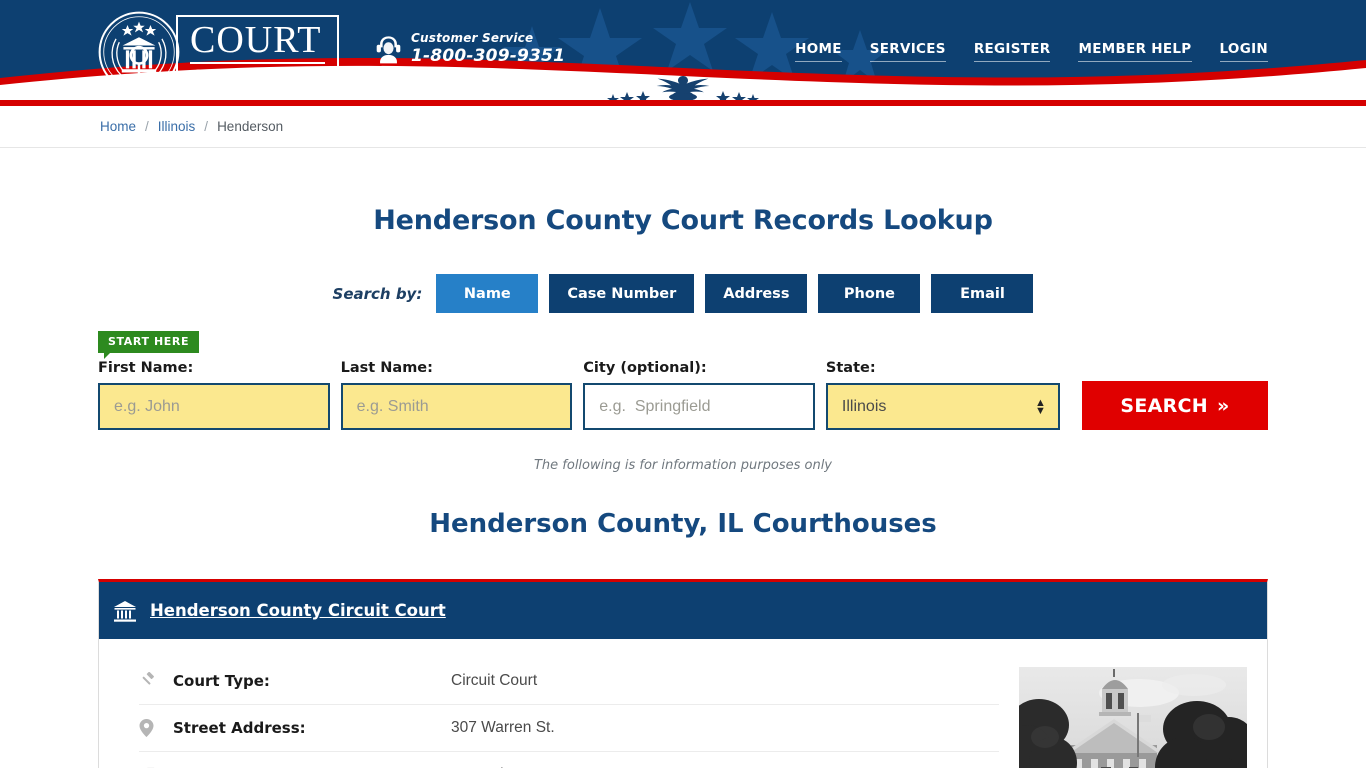  I want to click on state-field-group: State: Illinois ▲ ▼, so click(942, 395).